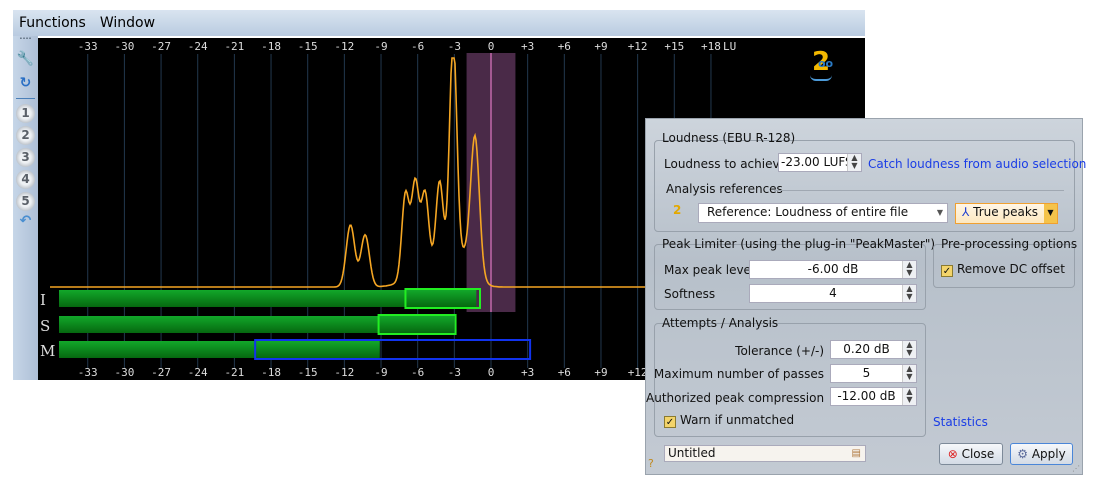  Describe the element at coordinates (527, 46) in the screenshot. I see `top-tick-label: +3` at that location.